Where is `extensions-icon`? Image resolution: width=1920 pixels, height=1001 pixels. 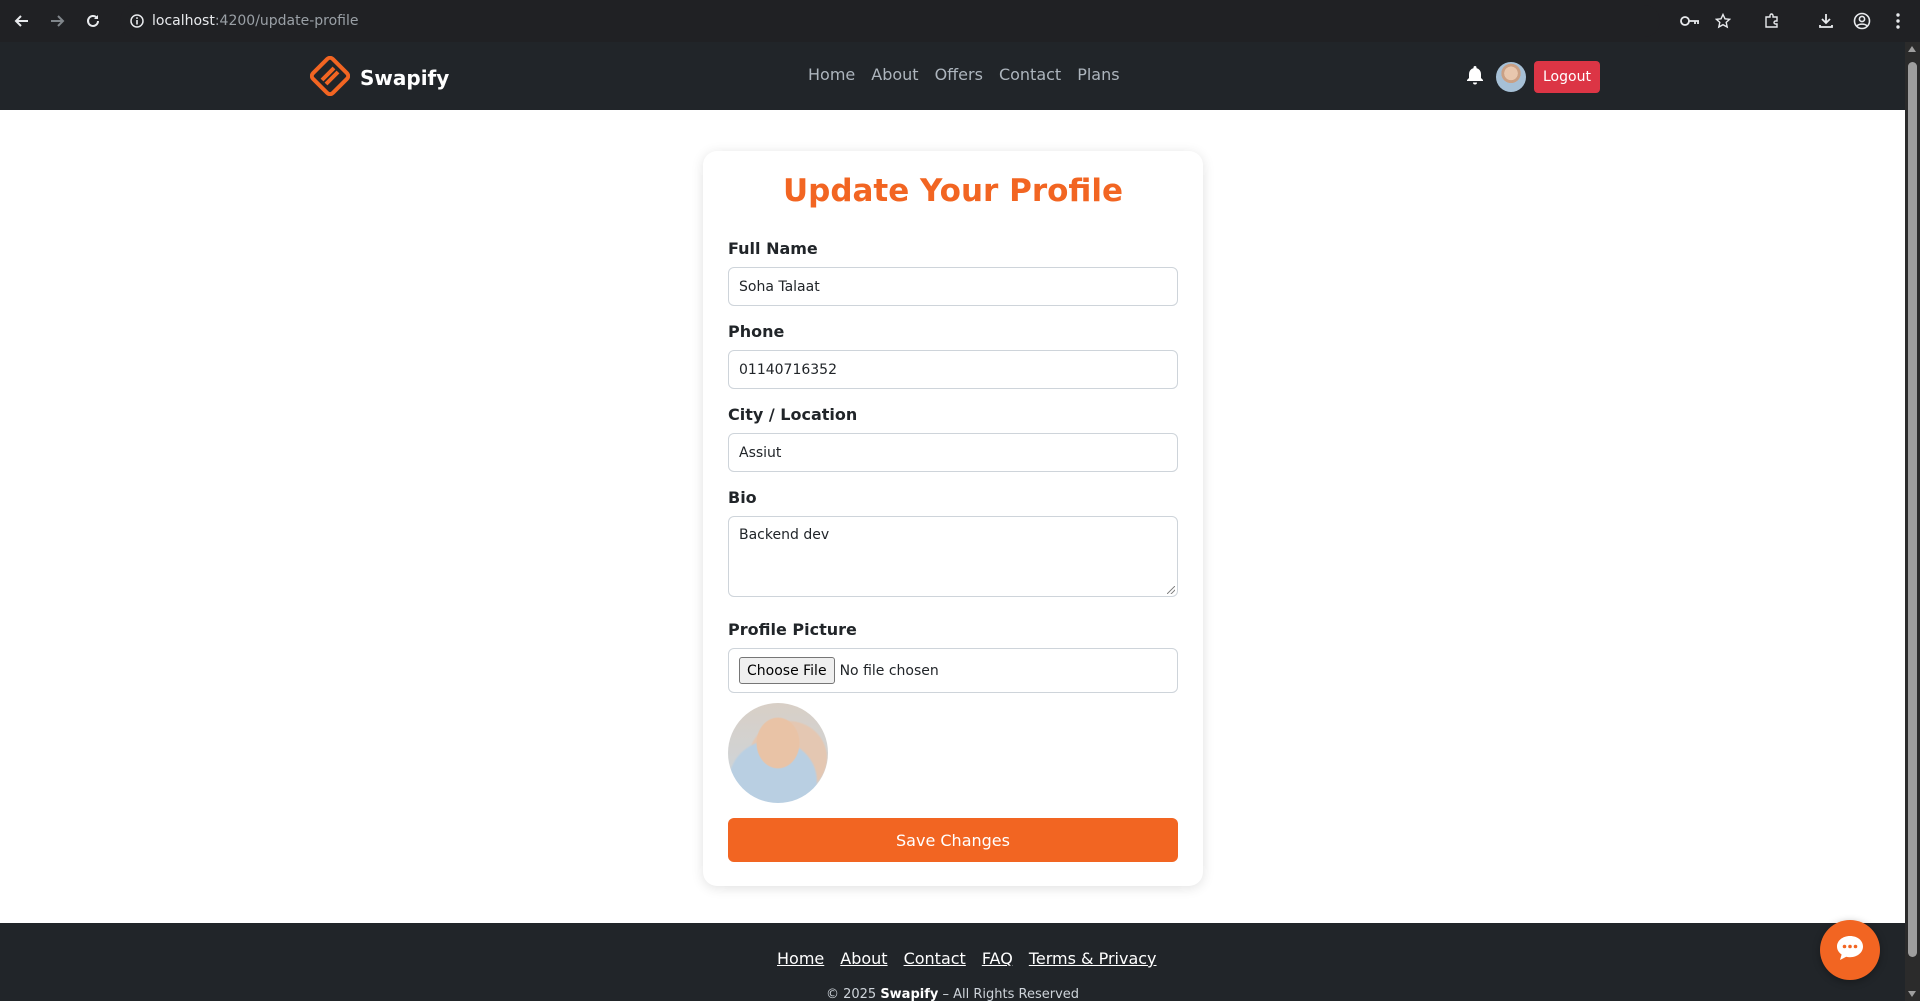 extensions-icon is located at coordinates (1772, 21).